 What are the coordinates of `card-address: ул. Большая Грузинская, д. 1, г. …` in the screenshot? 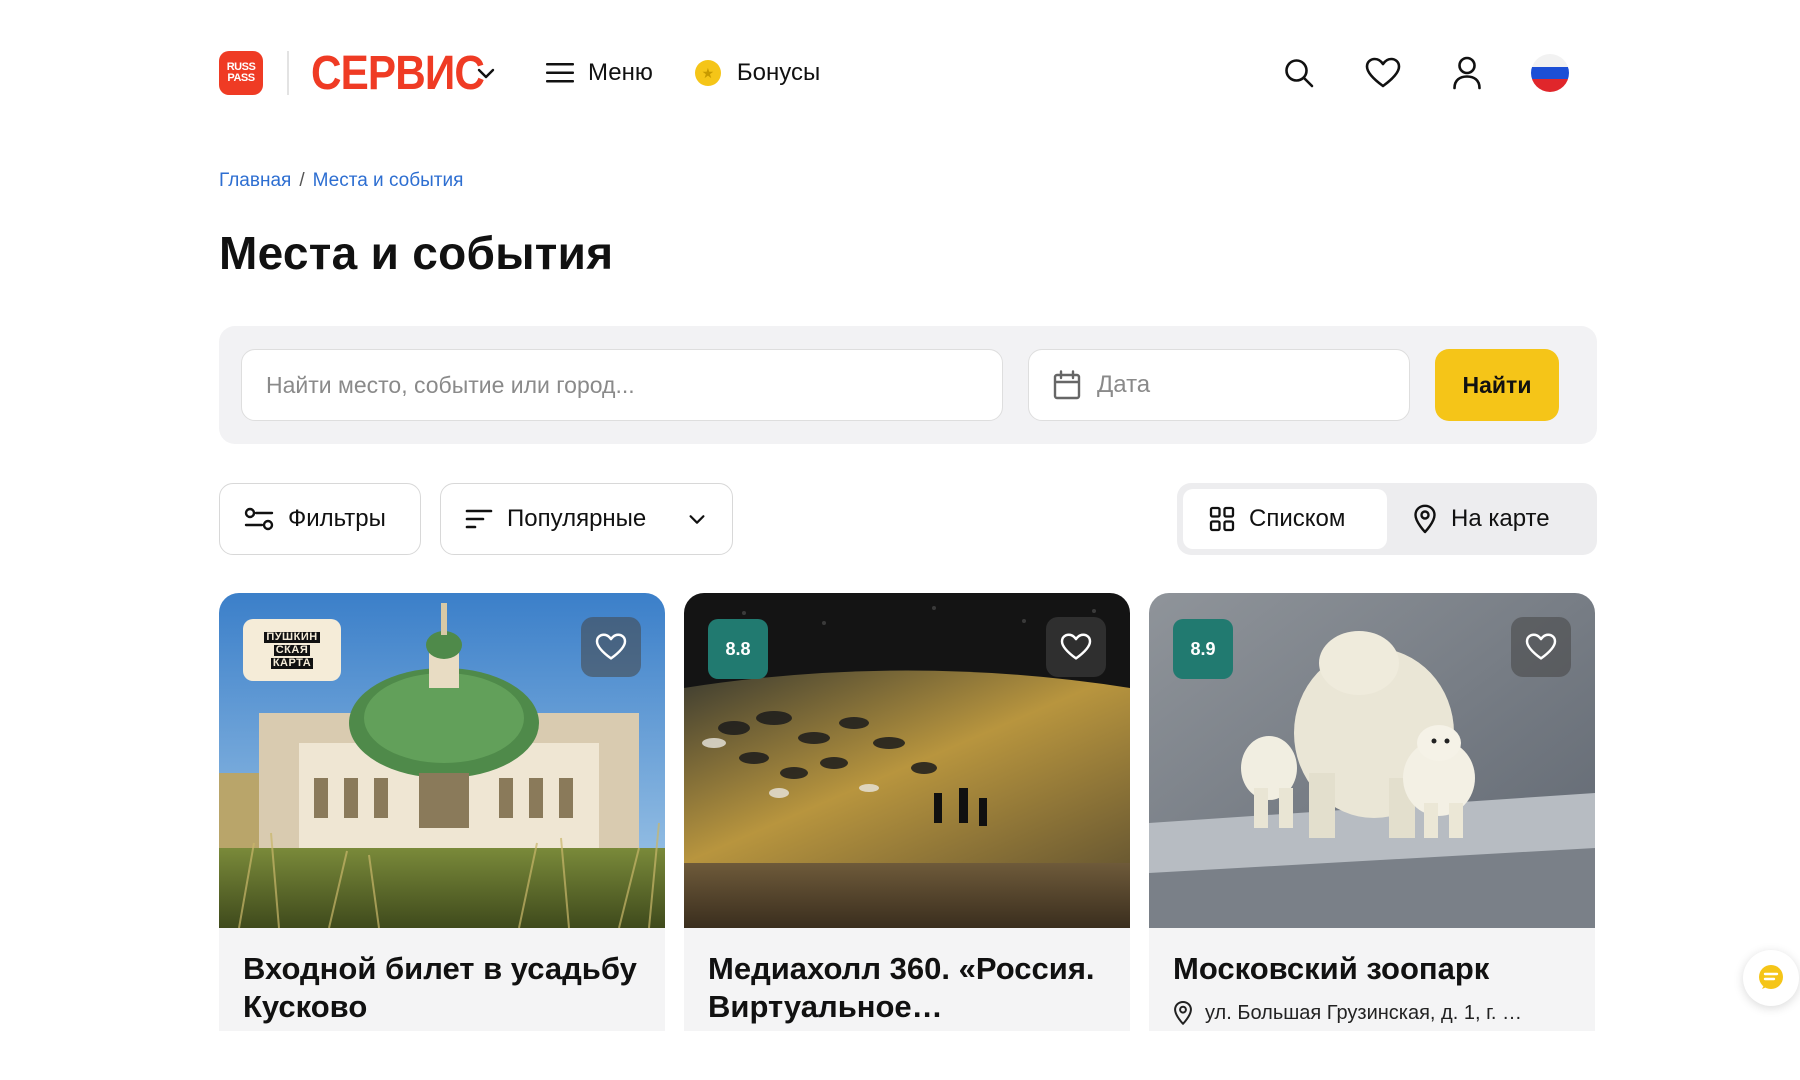 It's located at (1372, 1013).